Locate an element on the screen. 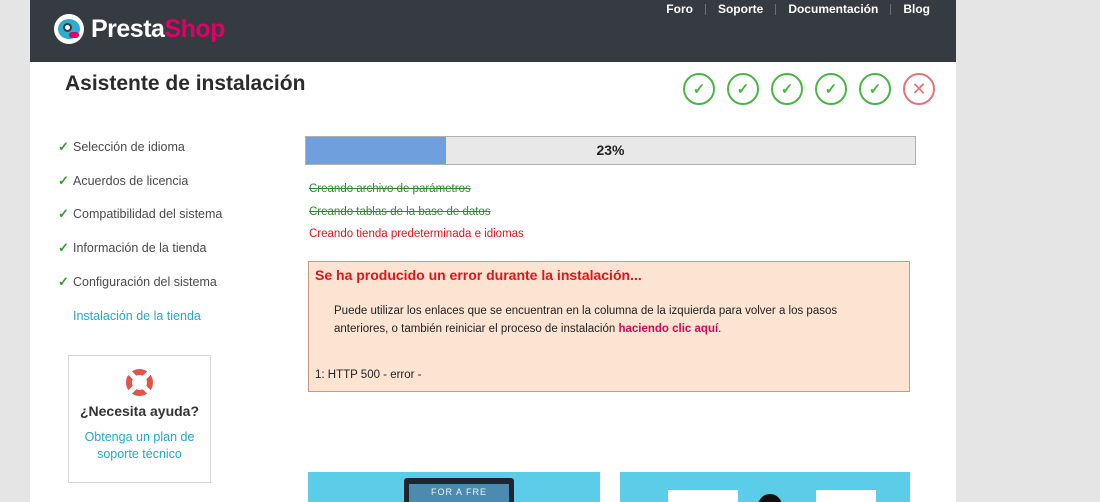  lifebuoy-icon is located at coordinates (139, 382).